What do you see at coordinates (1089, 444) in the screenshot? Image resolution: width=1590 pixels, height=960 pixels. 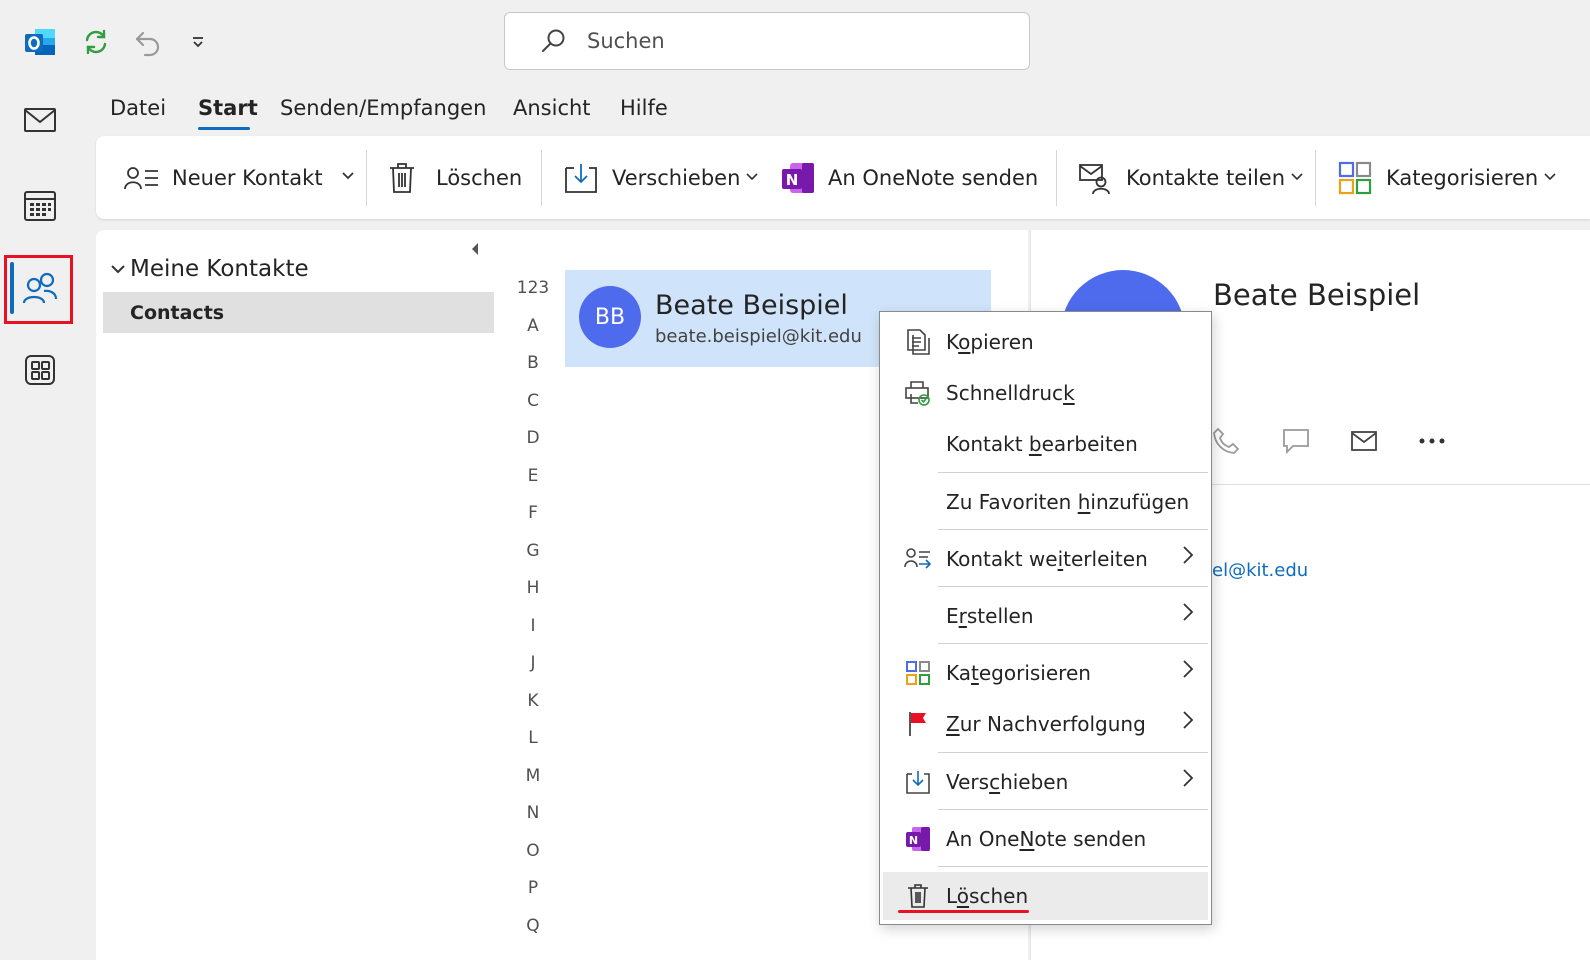 I see `menu-label: earbeiten` at bounding box center [1089, 444].